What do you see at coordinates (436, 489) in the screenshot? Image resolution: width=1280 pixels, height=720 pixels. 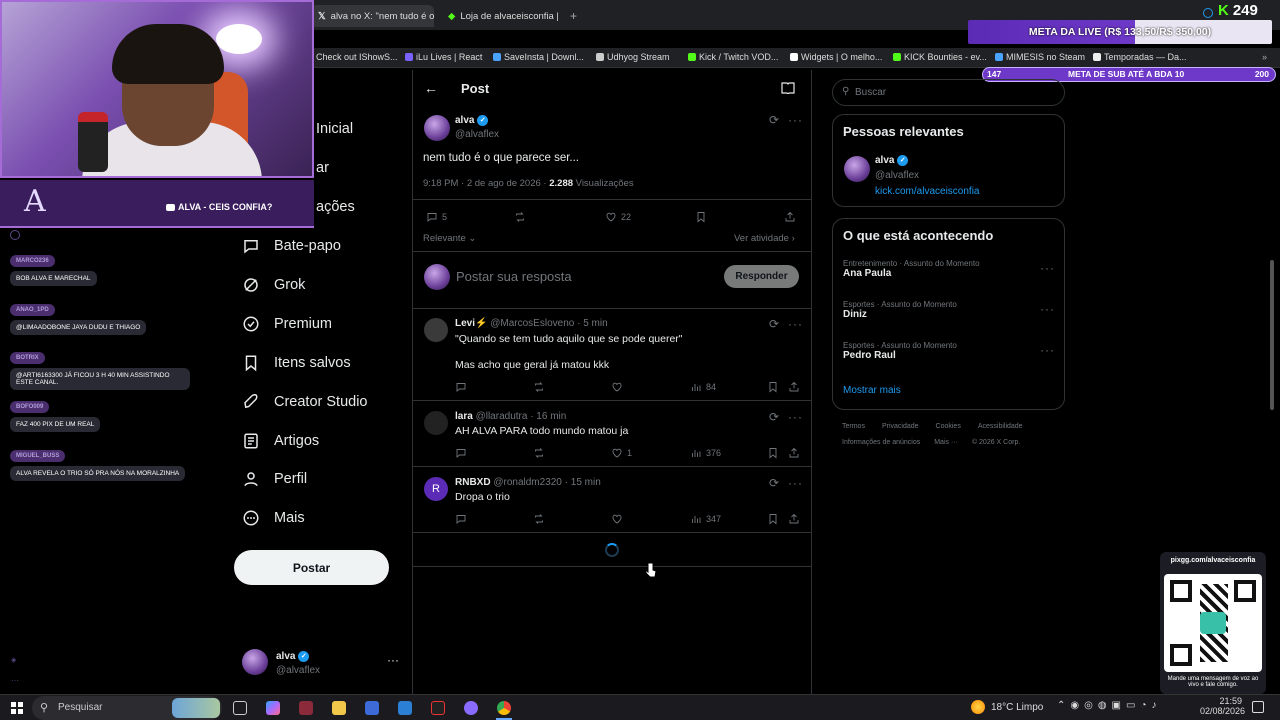 I see `avatar: R` at bounding box center [436, 489].